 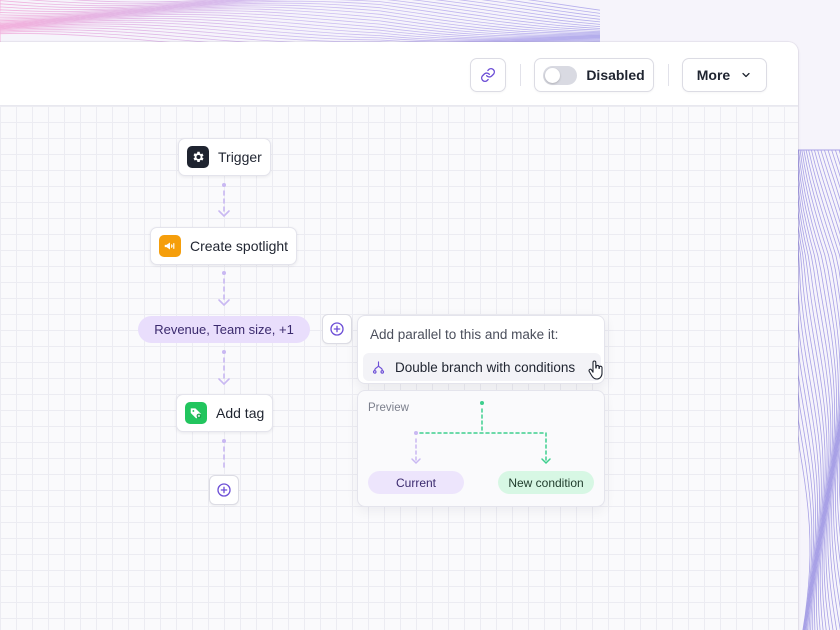 I want to click on popover-title: Add parallel to this and make it:, so click(x=464, y=334).